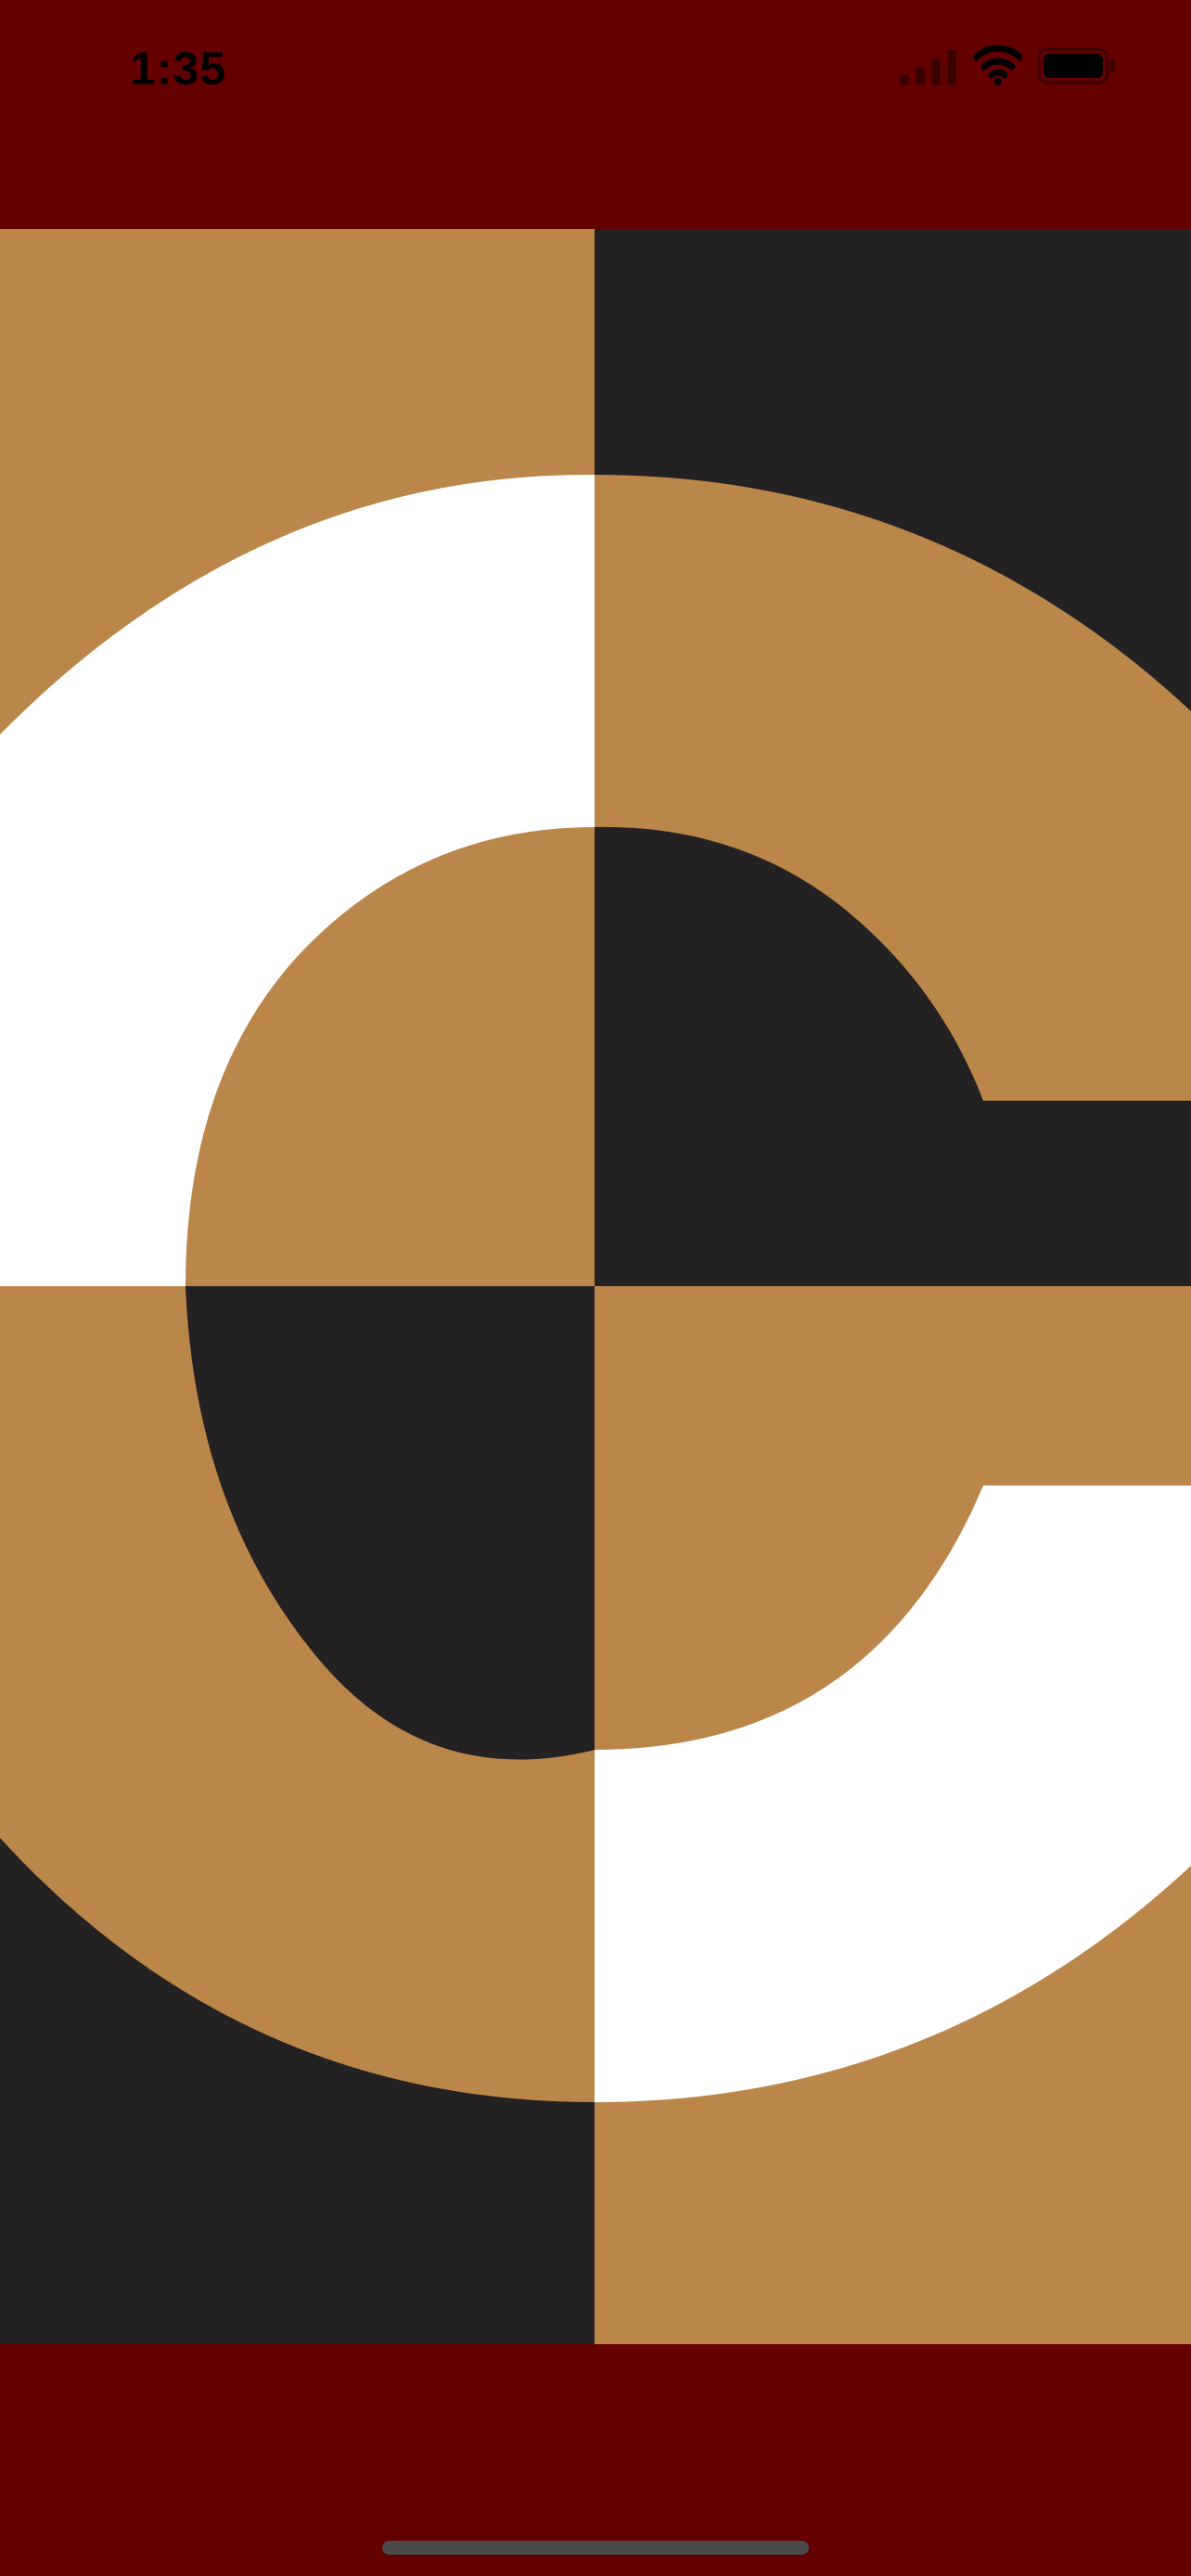 The width and height of the screenshot is (1191, 2576). What do you see at coordinates (928, 67) in the screenshot?
I see `cellular-signal-icon` at bounding box center [928, 67].